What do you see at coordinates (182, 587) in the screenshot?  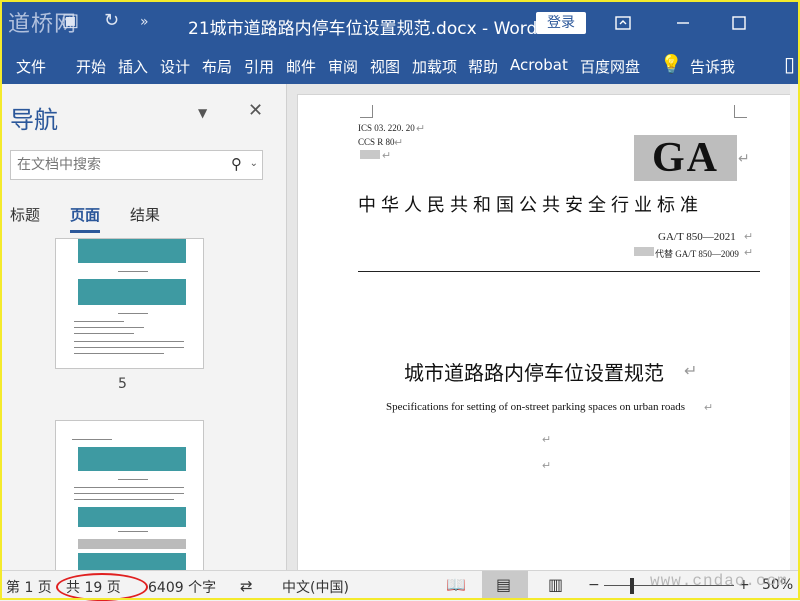 I see `word-count: 6409 个字` at bounding box center [182, 587].